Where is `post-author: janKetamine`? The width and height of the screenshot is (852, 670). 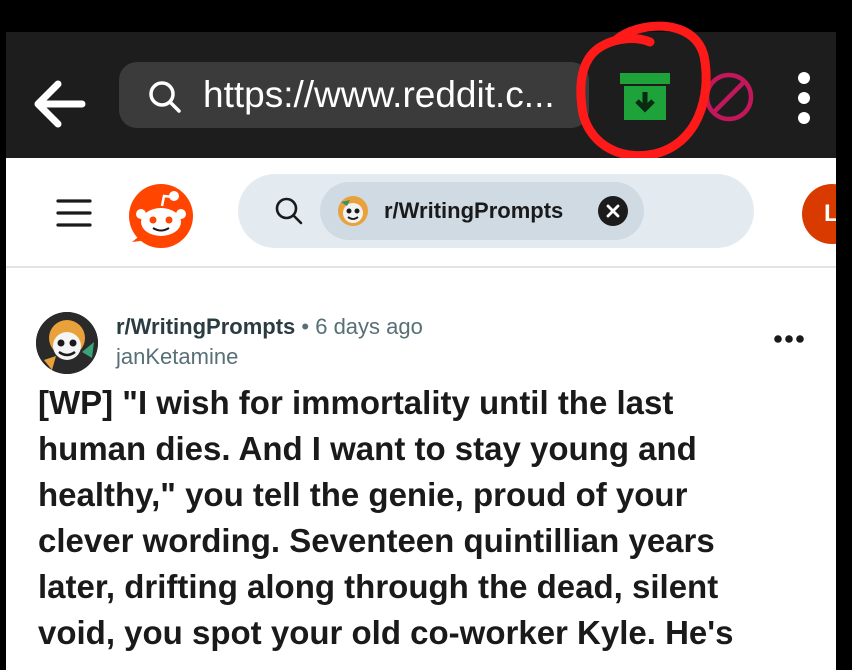
post-author: janKetamine is located at coordinates (177, 357).